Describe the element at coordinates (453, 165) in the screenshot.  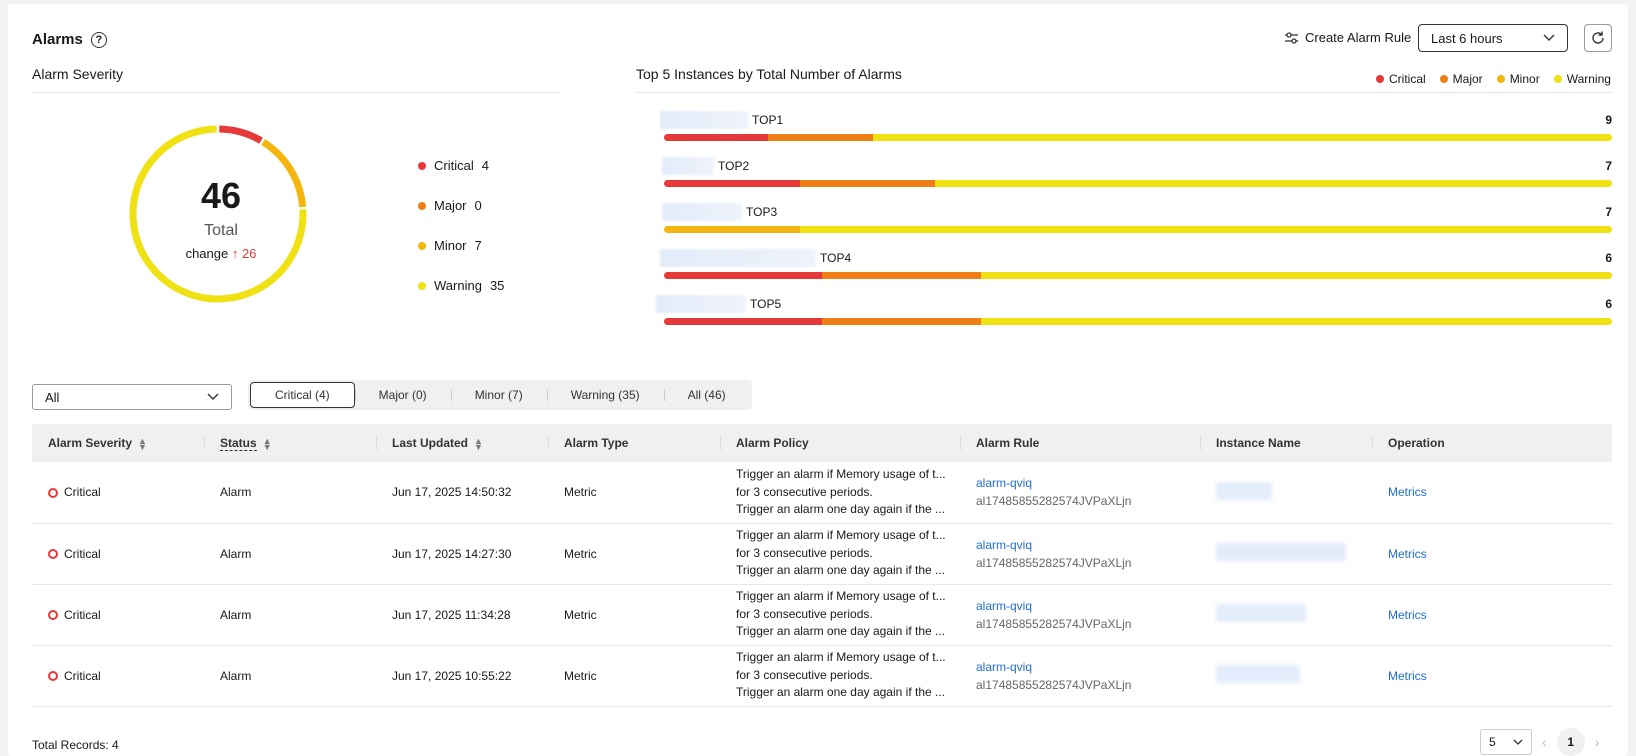
I see `severity-item-critical: Critical 4` at that location.